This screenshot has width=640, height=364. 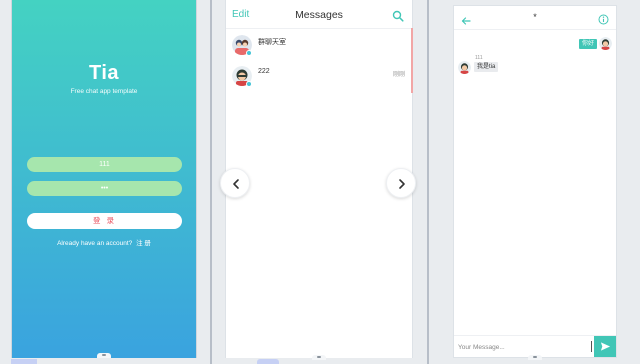 What do you see at coordinates (412, 60) in the screenshot?
I see `scroll-highlight` at bounding box center [412, 60].